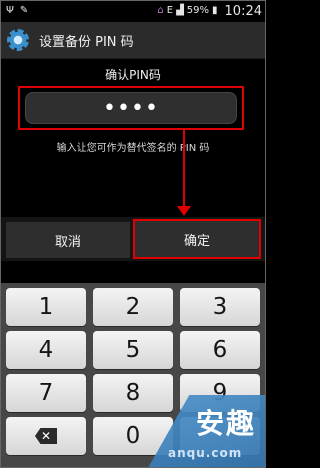 The width and height of the screenshot is (320, 468). What do you see at coordinates (68, 240) in the screenshot?
I see `cancel-button: 取消` at bounding box center [68, 240].